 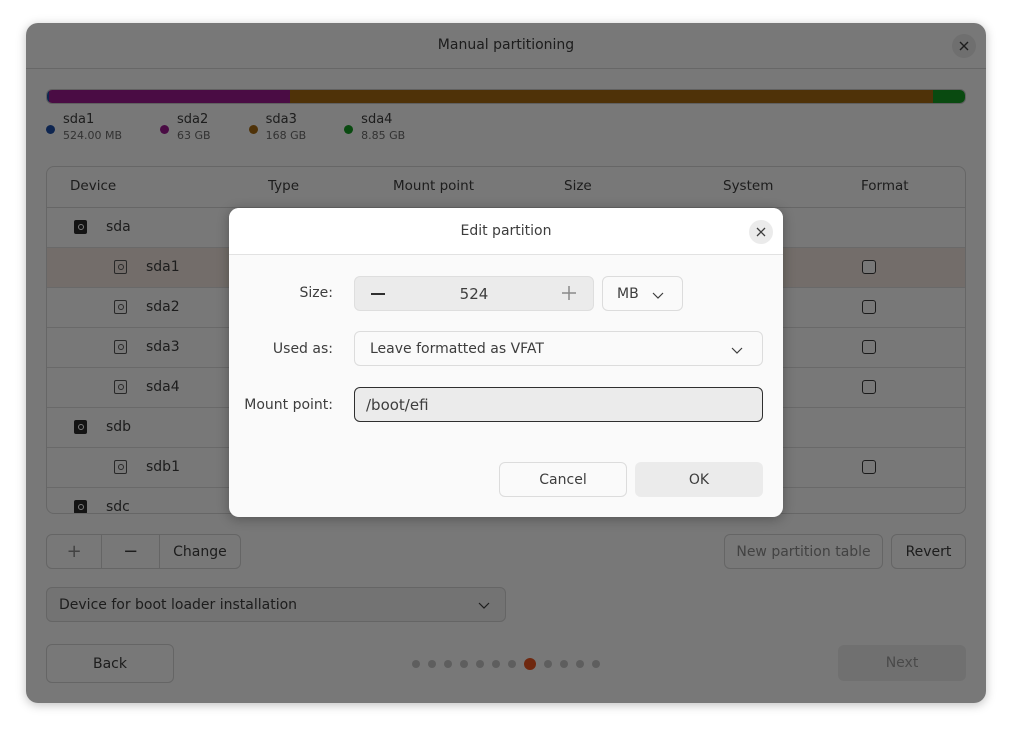 I want to click on cancel-button: Cancel, so click(x=563, y=479).